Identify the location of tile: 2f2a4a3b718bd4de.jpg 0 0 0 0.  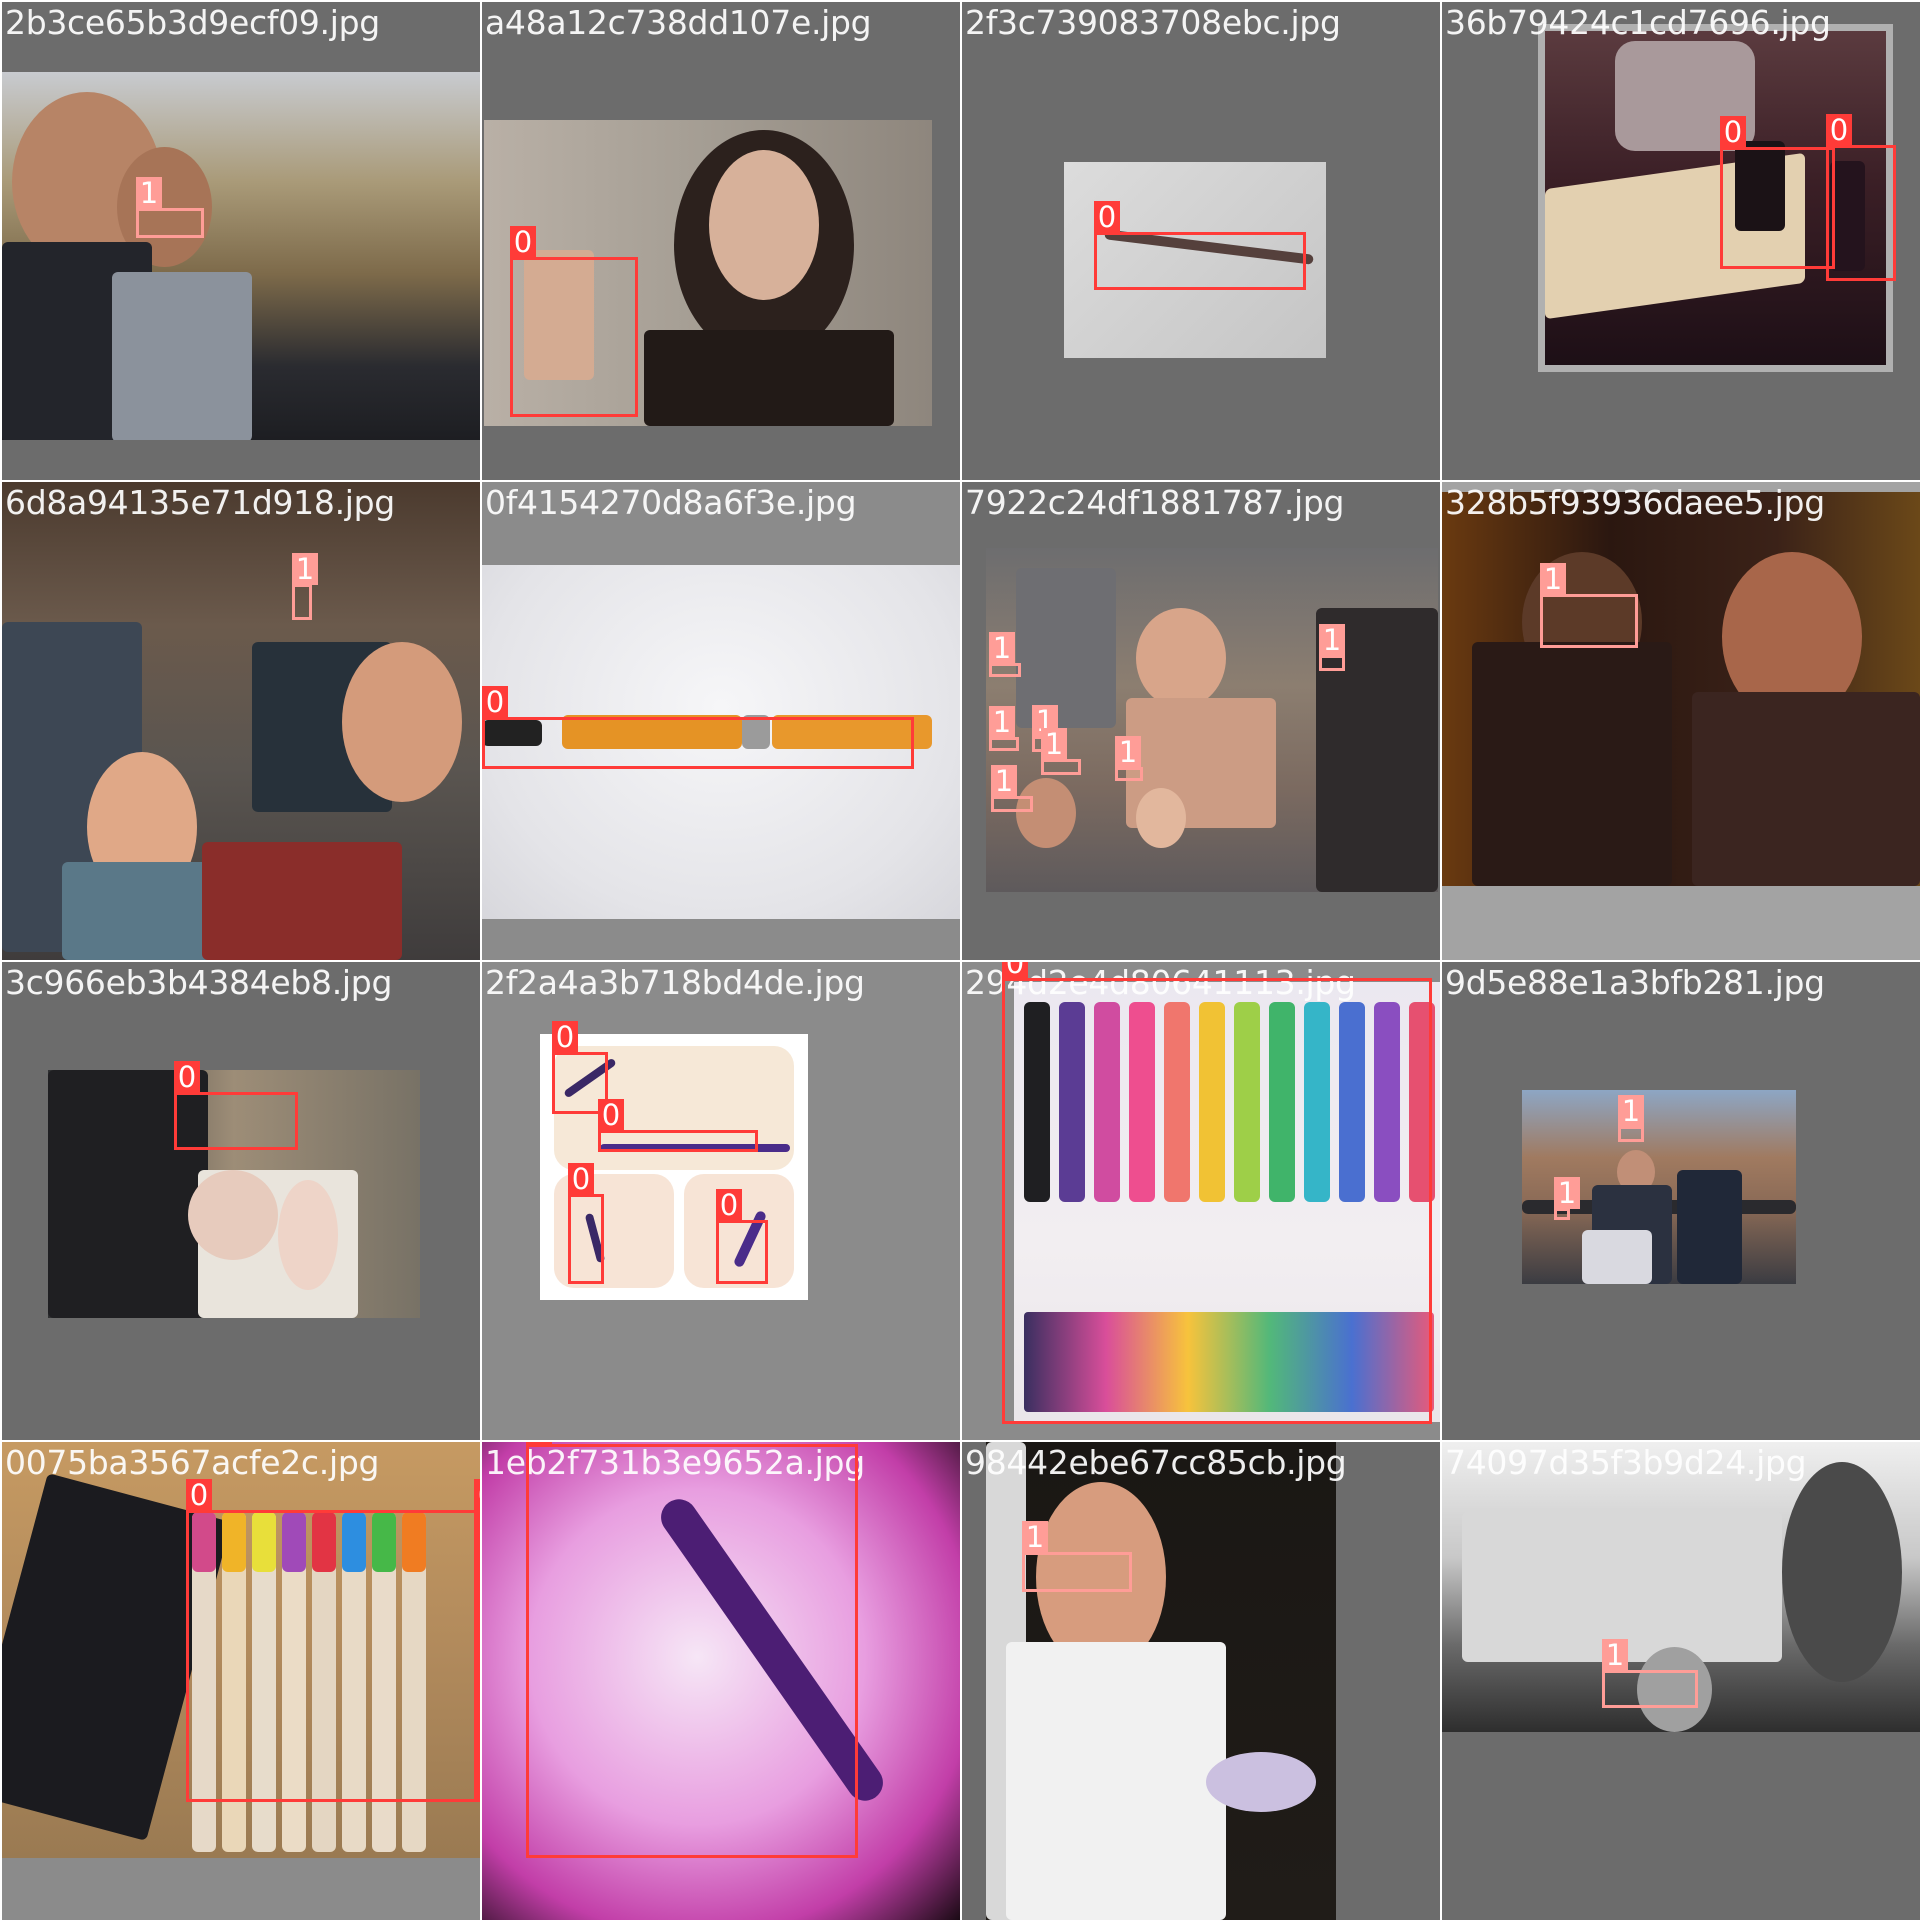
(721, 1201).